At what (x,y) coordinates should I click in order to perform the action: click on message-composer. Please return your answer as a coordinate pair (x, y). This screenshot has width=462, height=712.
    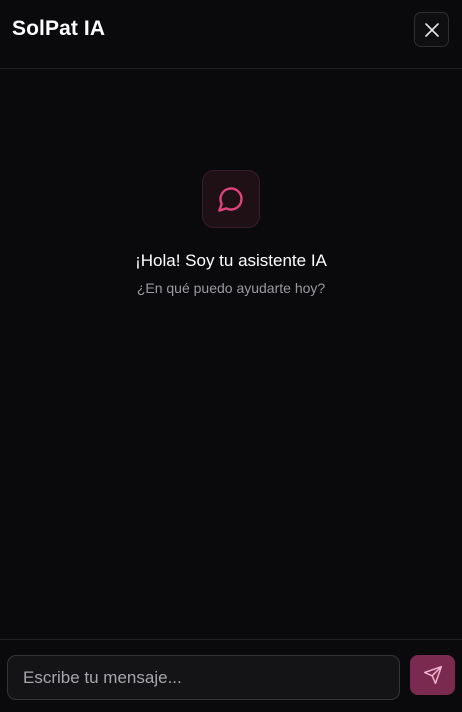
    Looking at the image, I should click on (231, 675).